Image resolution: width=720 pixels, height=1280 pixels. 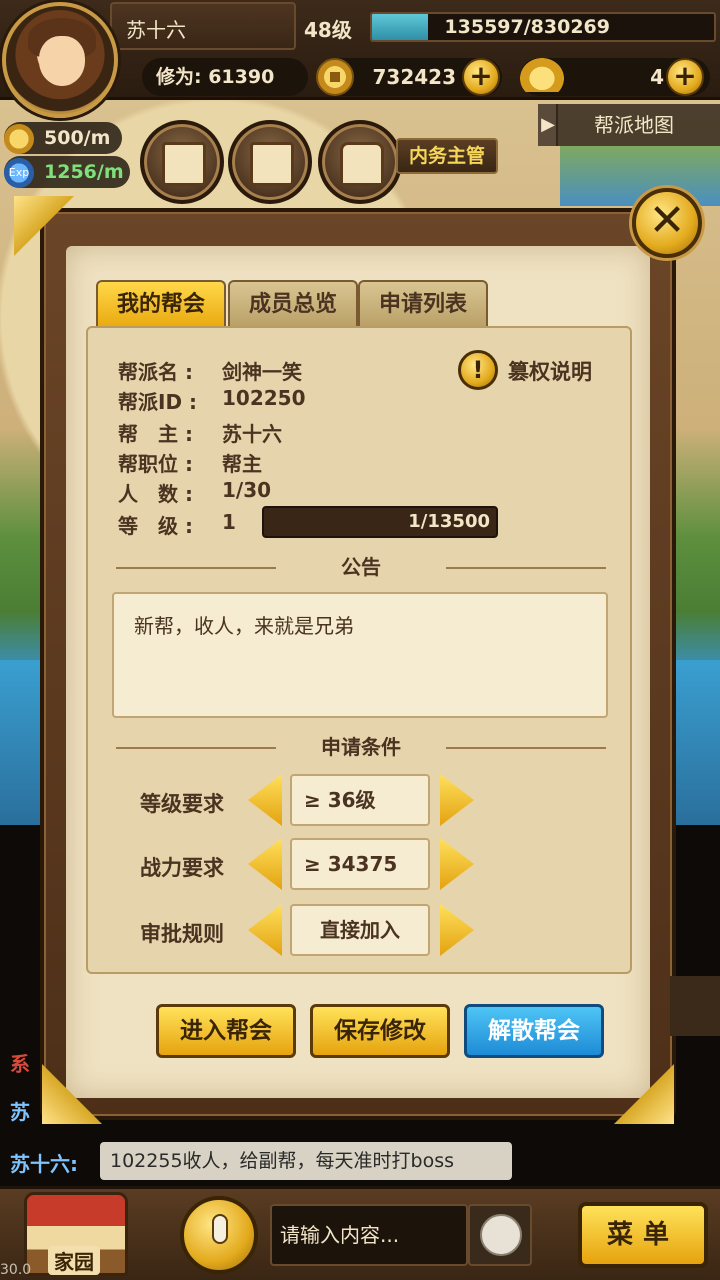 I want to click on enter-guild-button: 进入帮会, so click(x=226, y=1031).